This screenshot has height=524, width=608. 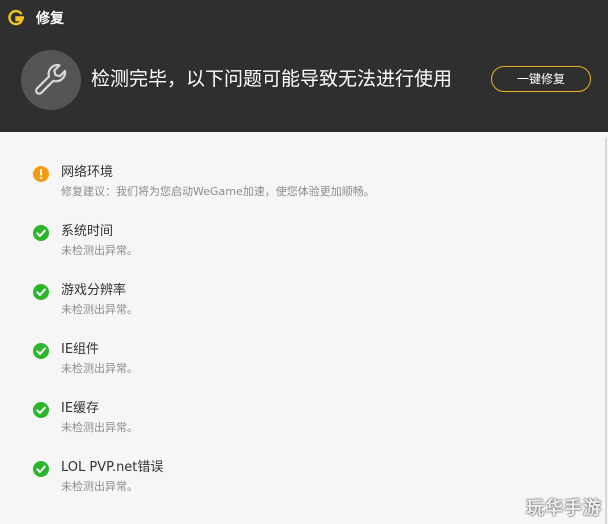 What do you see at coordinates (313, 245) in the screenshot?
I see `list-item-system-time: 系统时间 未检测出异常。` at bounding box center [313, 245].